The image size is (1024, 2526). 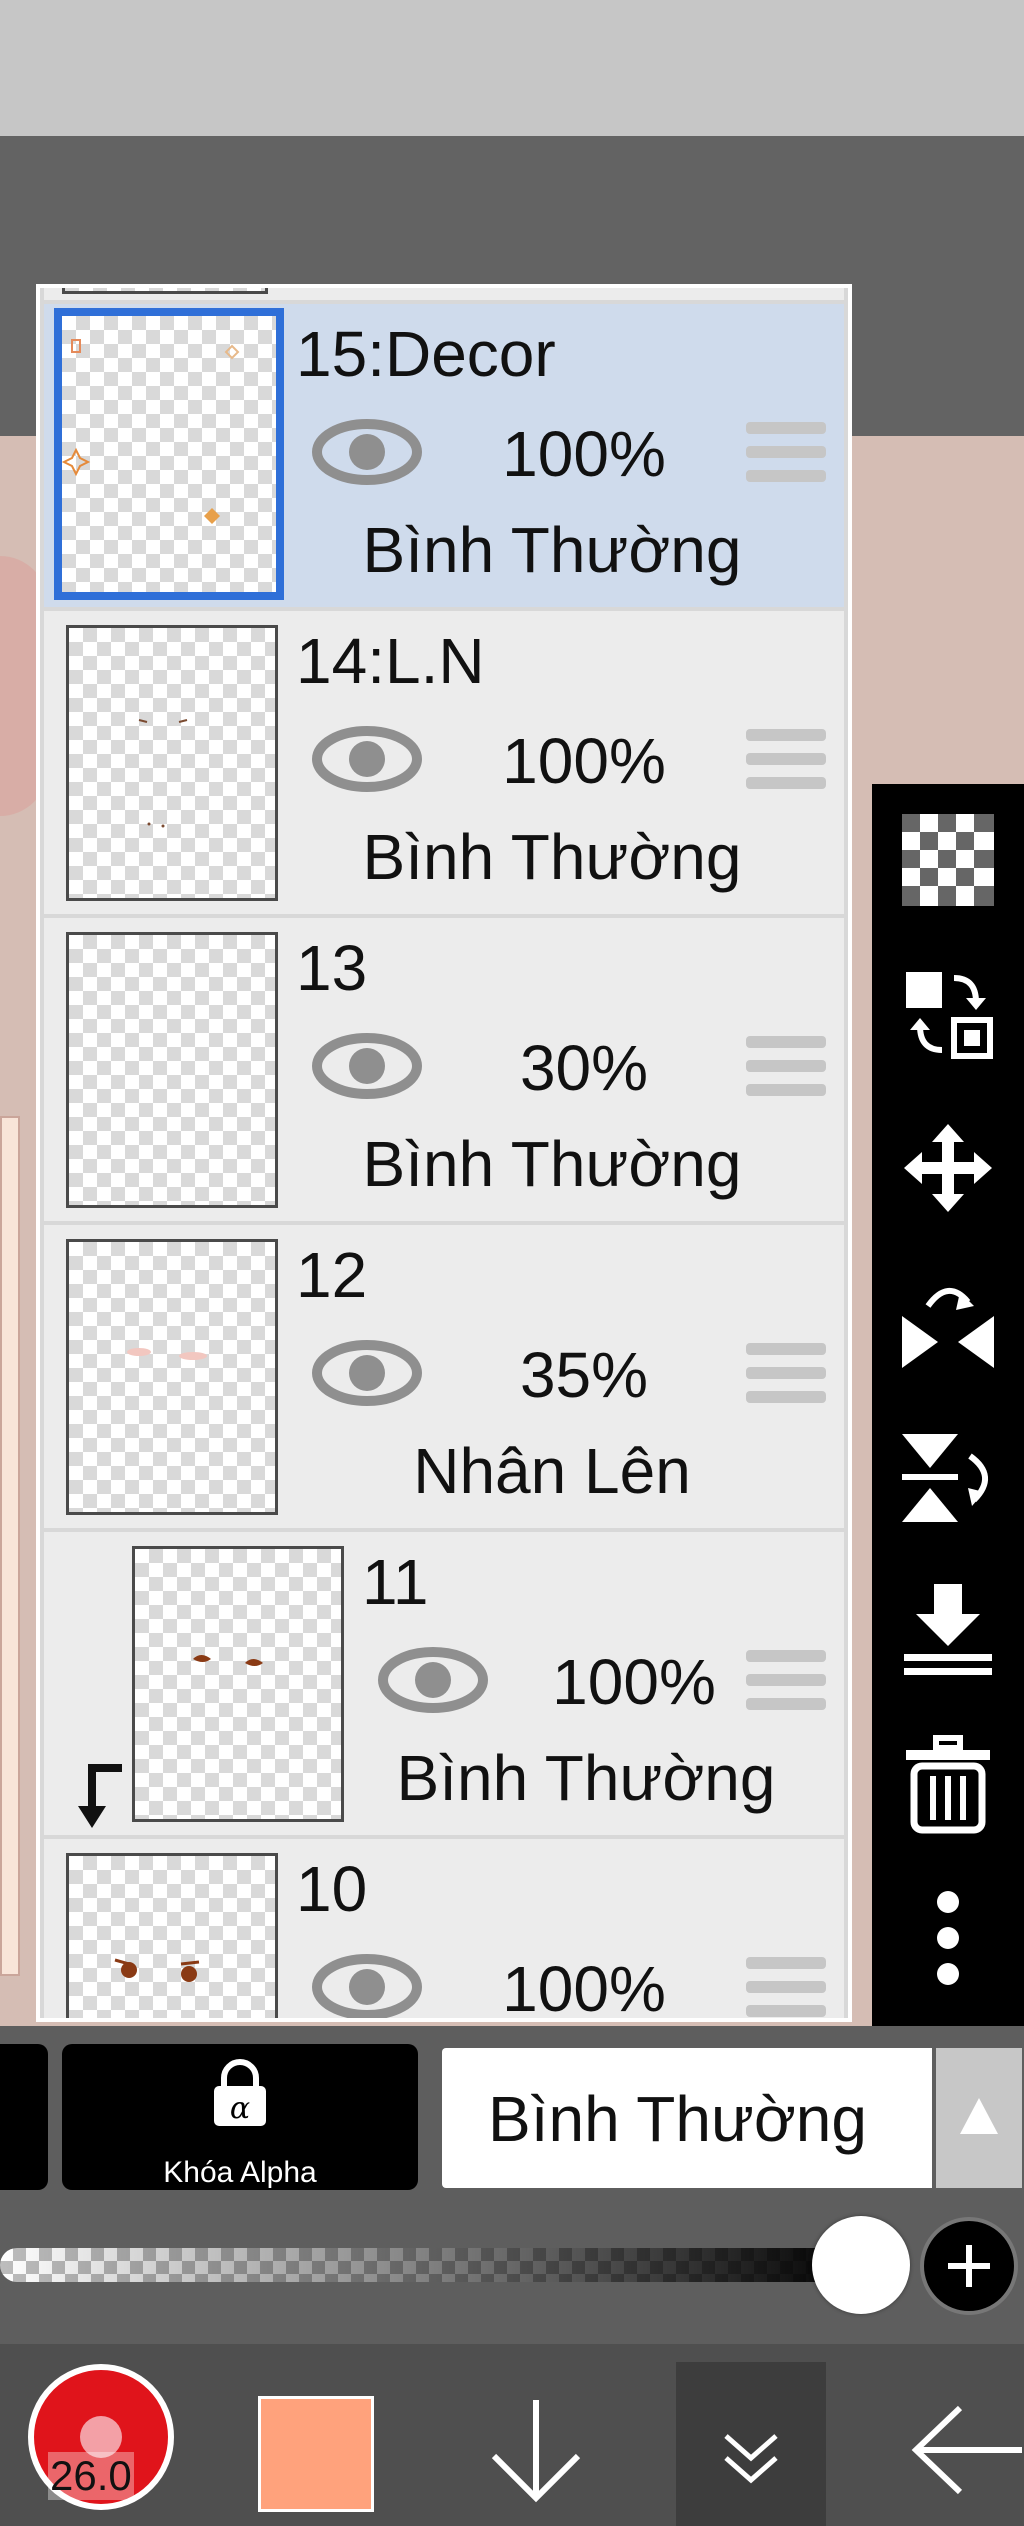 What do you see at coordinates (861, 2265) in the screenshot?
I see `opacity-slider-handle` at bounding box center [861, 2265].